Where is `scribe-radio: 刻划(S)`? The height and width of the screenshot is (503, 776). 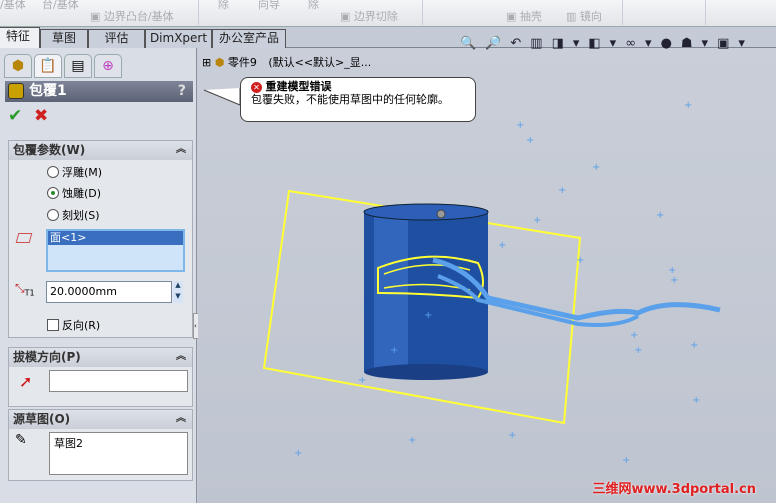 scribe-radio: 刻划(S) is located at coordinates (73, 215).